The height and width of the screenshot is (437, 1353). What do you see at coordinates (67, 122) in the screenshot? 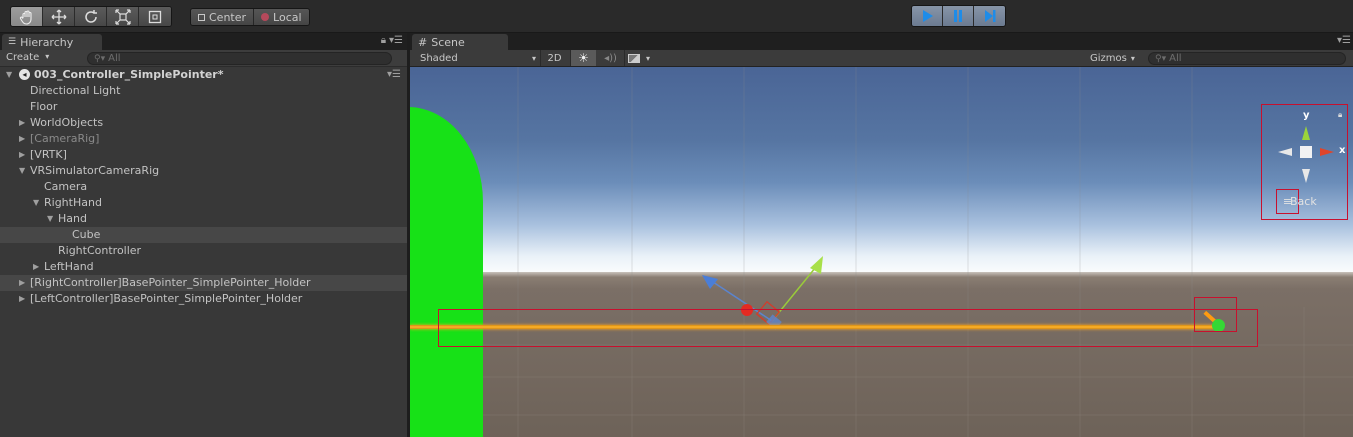
I see `hierarchy-row-label: WorldObjects` at bounding box center [67, 122].